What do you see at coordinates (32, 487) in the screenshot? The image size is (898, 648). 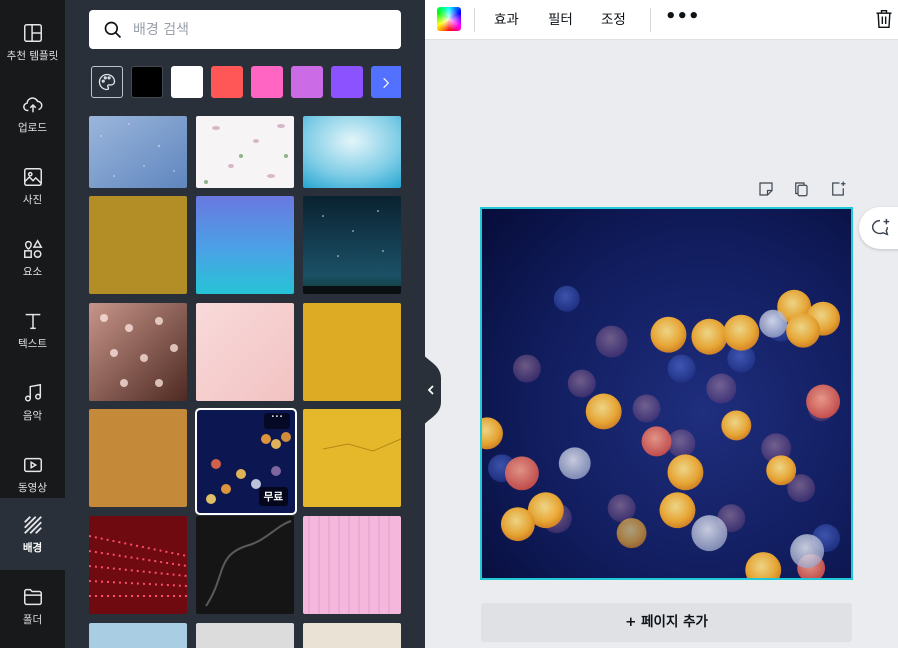 I see `nav-item-label: 동영상` at bounding box center [32, 487].